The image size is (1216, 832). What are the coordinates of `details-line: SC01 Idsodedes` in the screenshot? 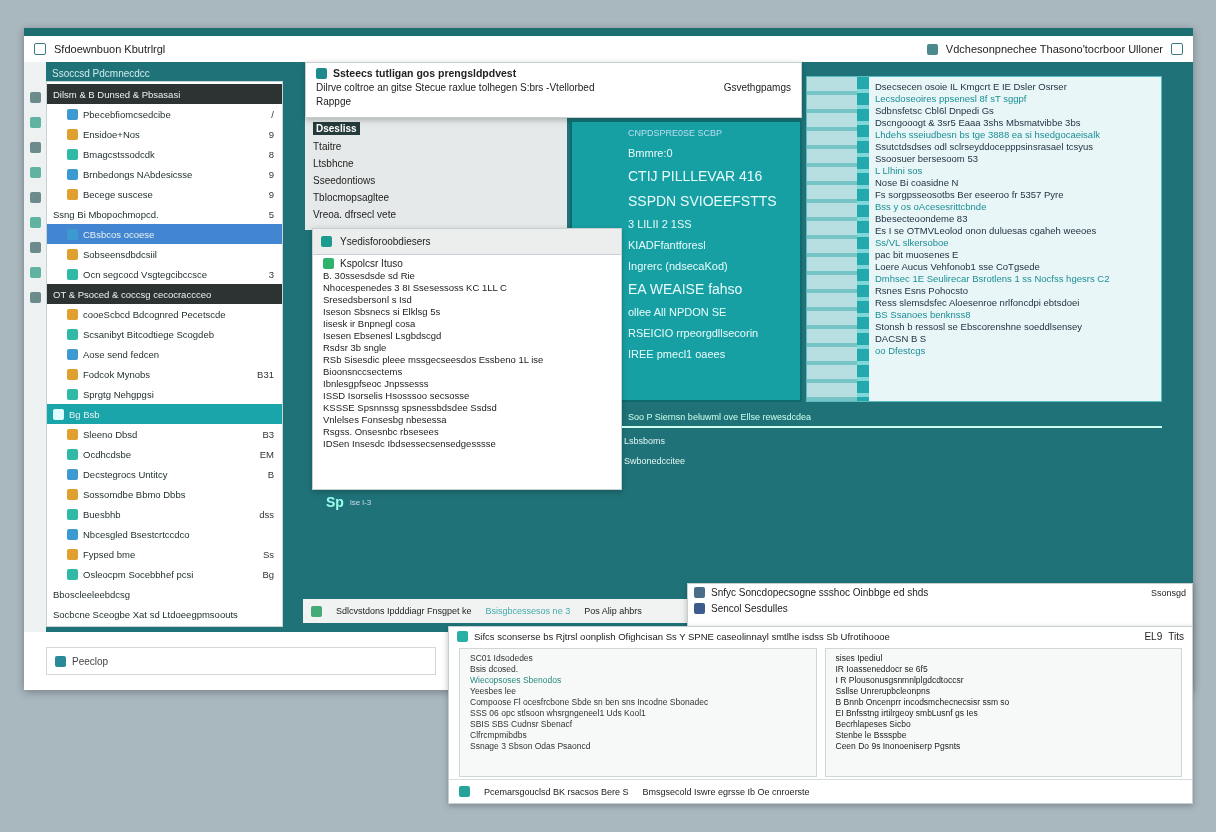 It's located at (502, 658).